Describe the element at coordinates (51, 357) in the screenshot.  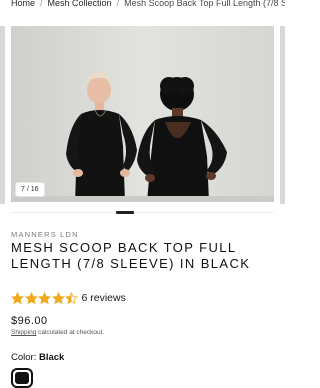
I see `color-value: Black` at that location.